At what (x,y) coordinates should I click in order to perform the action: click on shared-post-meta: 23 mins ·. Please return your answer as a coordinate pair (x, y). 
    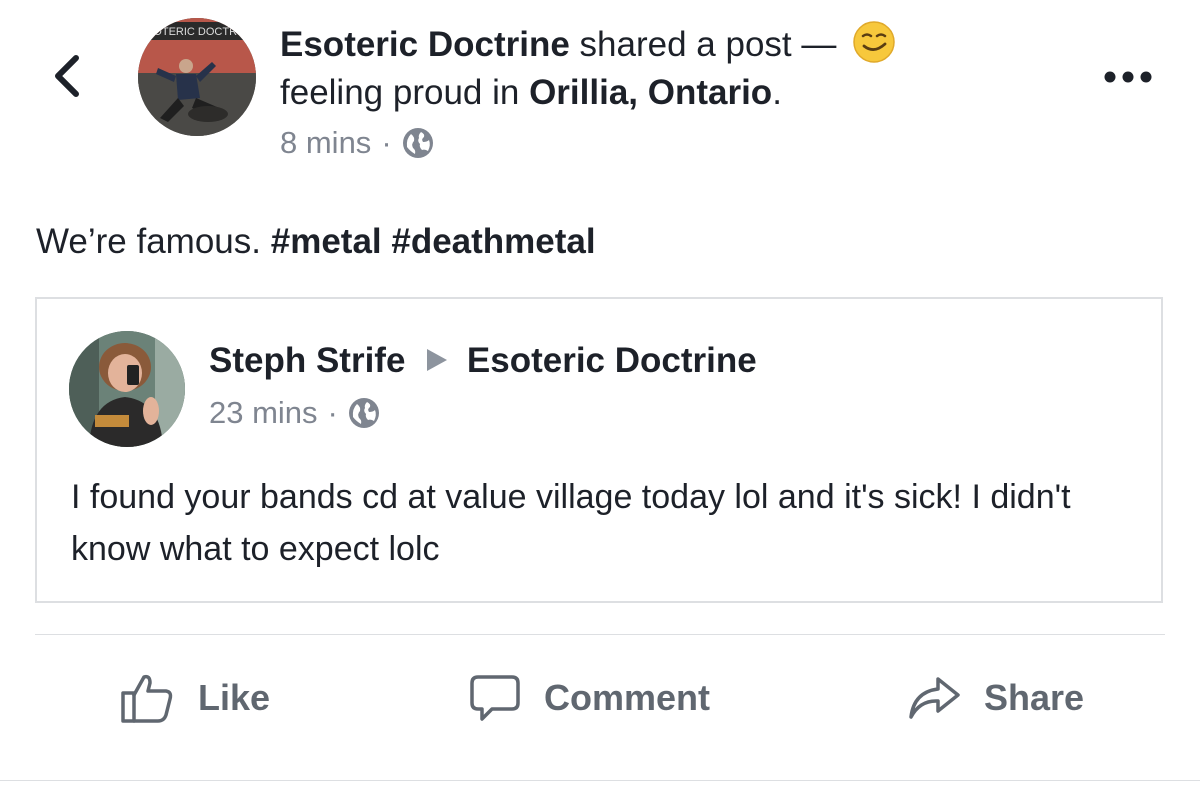
    Looking at the image, I should click on (294, 413).